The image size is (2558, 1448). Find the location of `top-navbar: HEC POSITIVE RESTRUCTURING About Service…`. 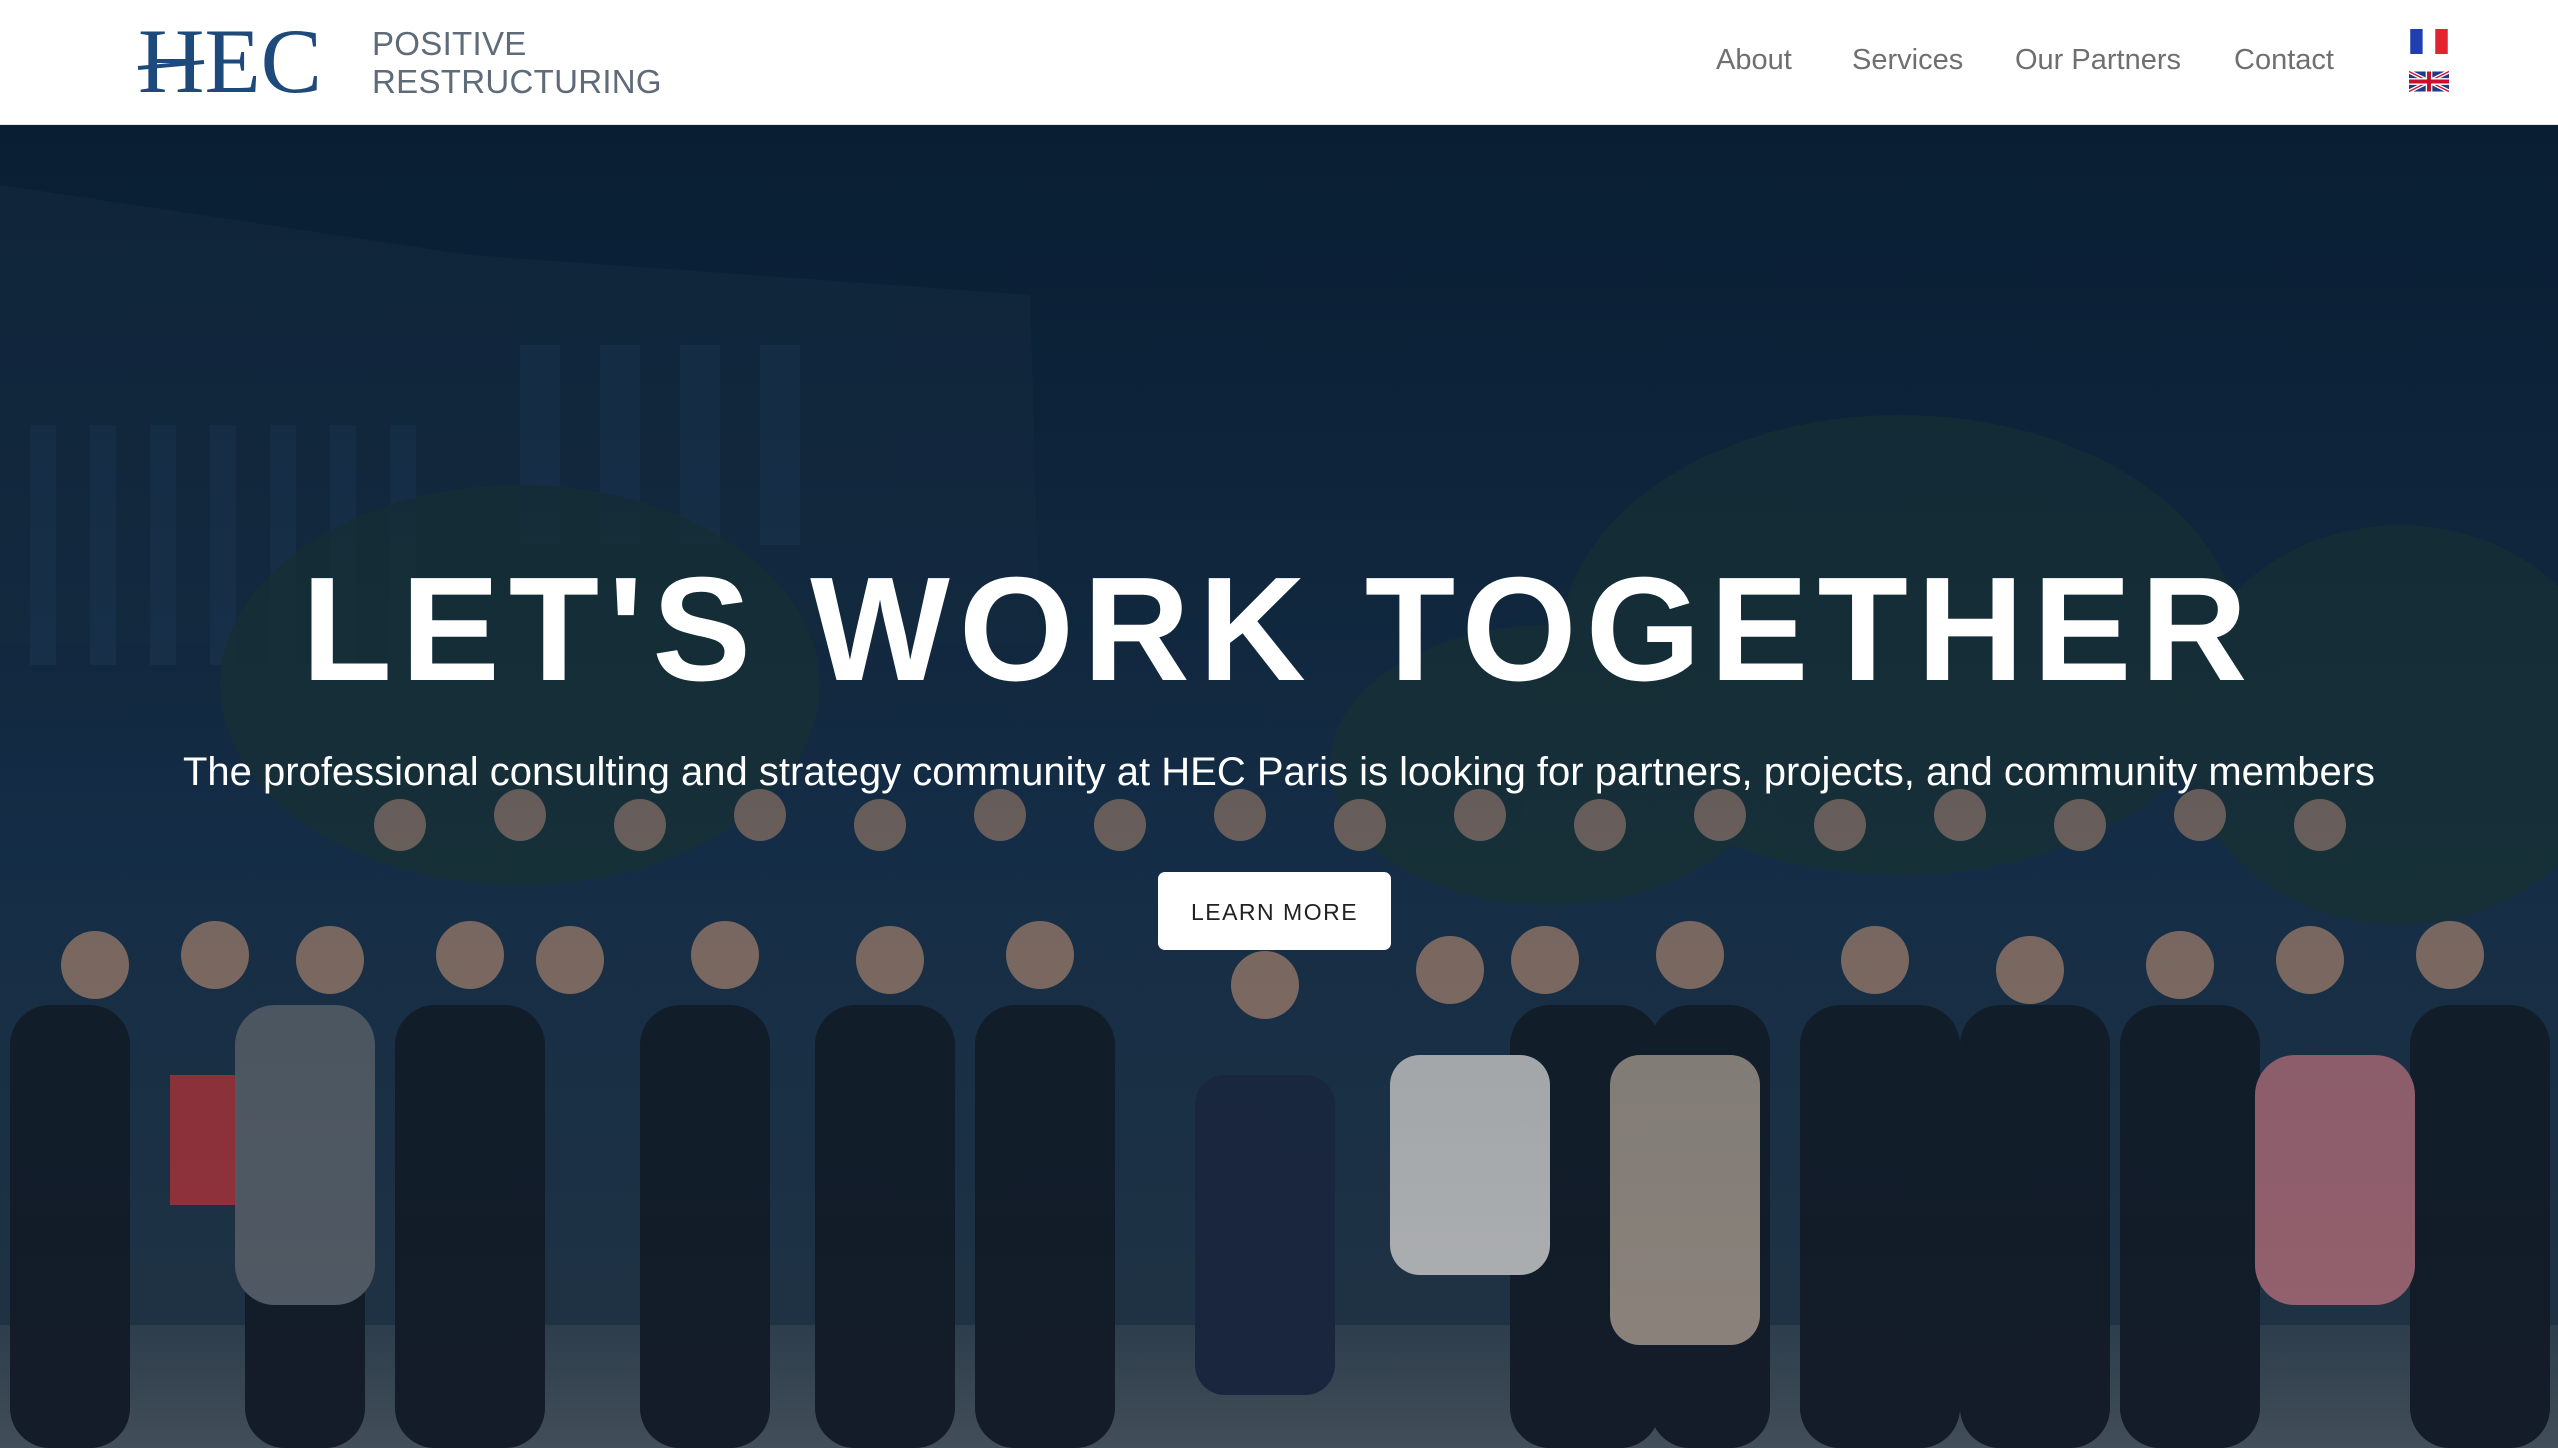

top-navbar: HEC POSITIVE RESTRUCTURING About Service… is located at coordinates (1279, 62).